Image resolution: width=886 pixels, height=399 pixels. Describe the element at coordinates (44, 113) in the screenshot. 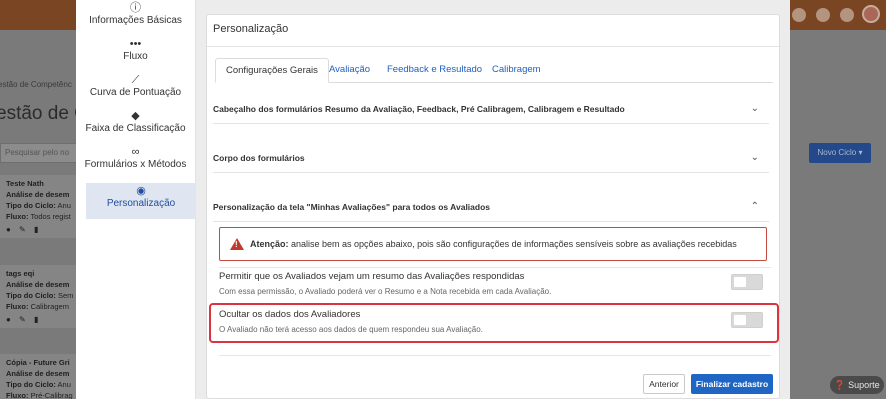

I see `page-title: estão de C` at that location.